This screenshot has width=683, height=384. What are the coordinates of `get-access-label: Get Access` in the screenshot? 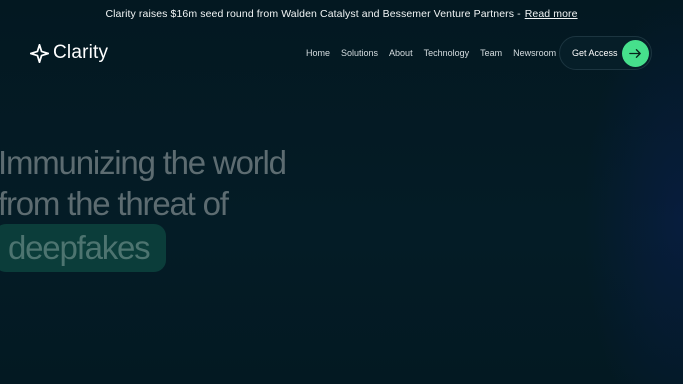 It's located at (595, 53).